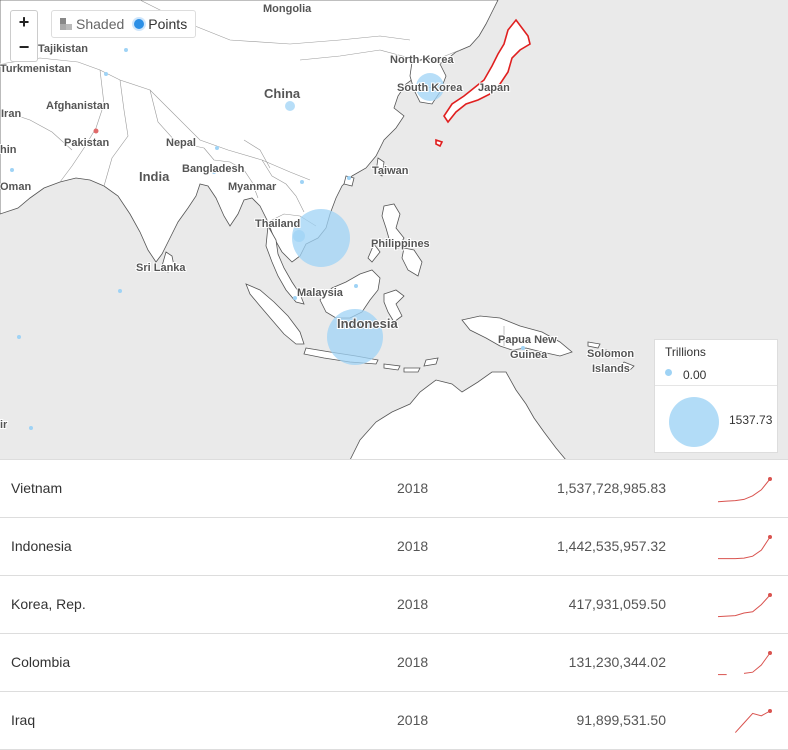 This screenshot has width=788, height=750. I want to click on label-edge-hin: hin, so click(8, 150).